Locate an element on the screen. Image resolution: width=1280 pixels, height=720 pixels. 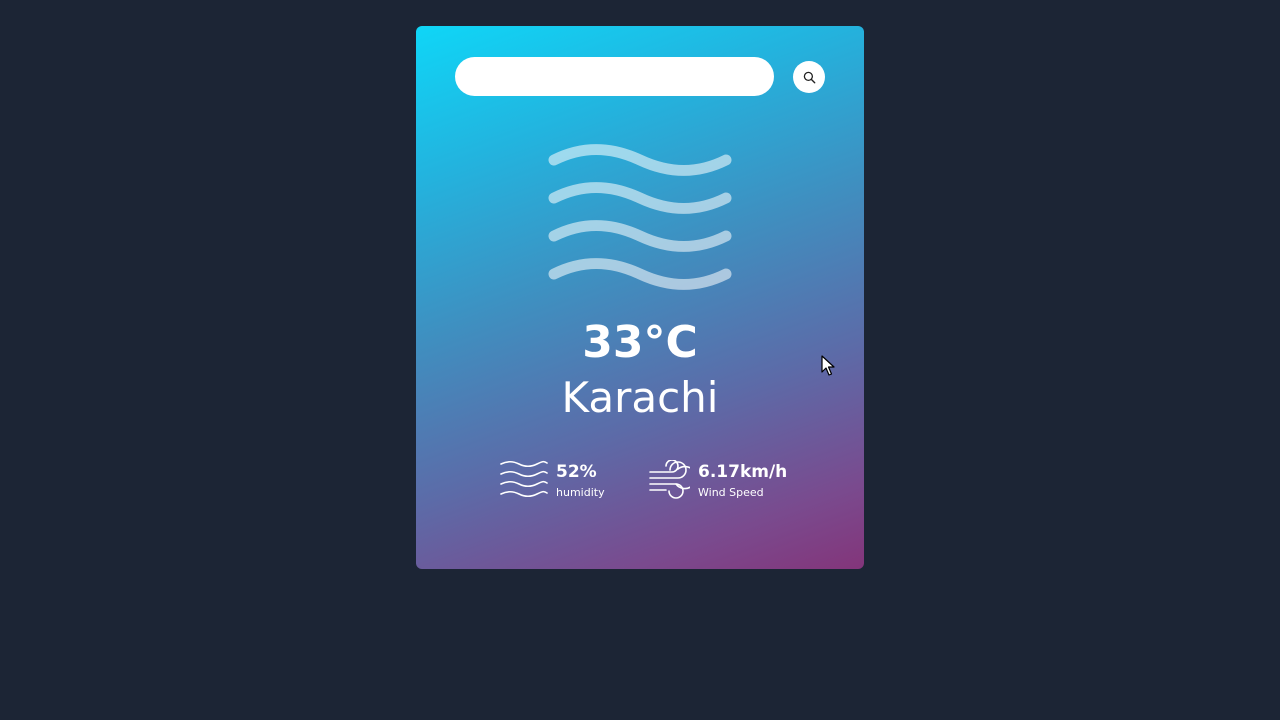
wind-icon is located at coordinates (669, 479).